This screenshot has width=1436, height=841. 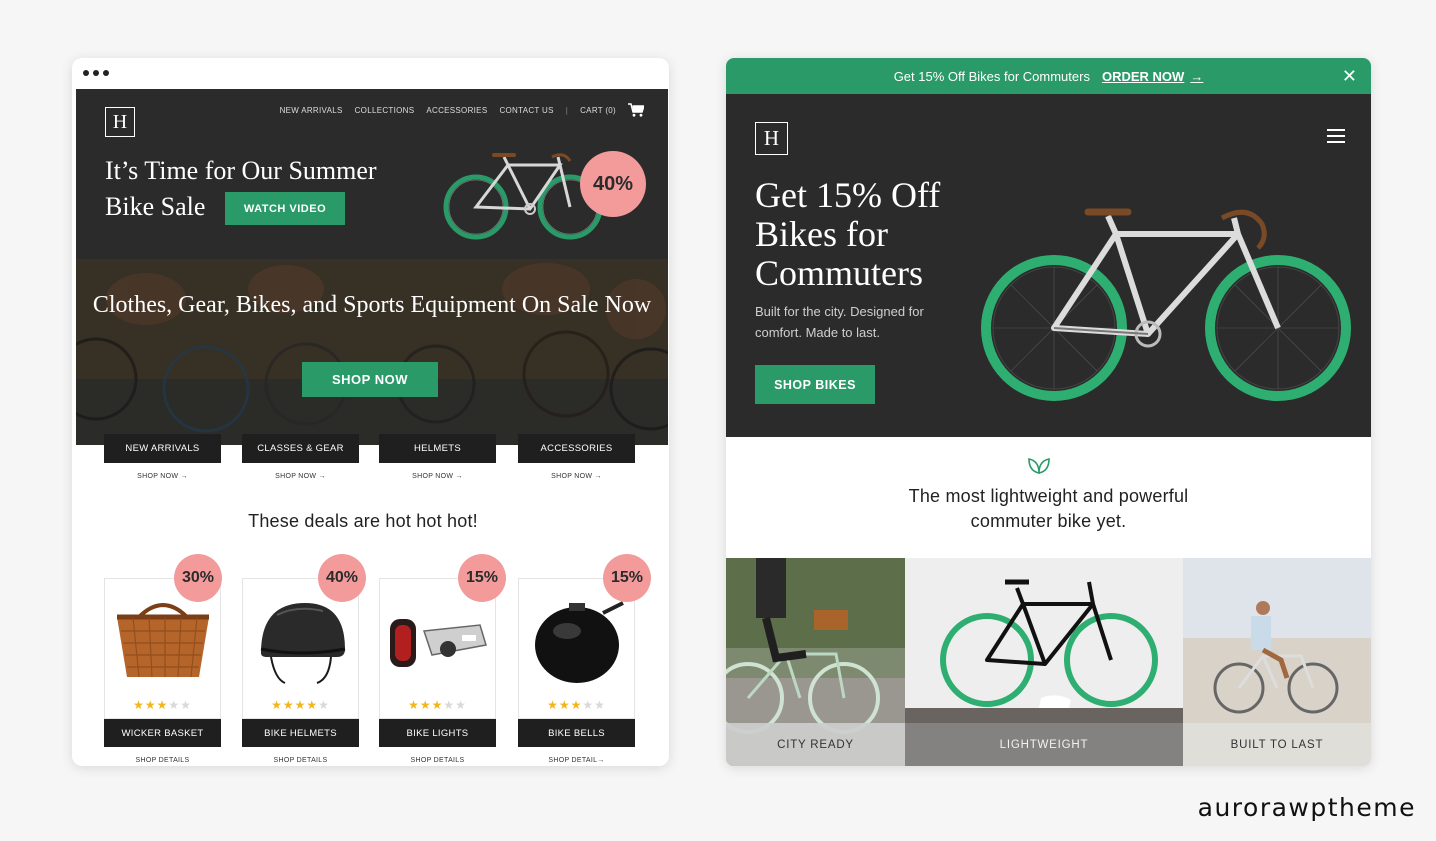 What do you see at coordinates (526, 110) in the screenshot?
I see `nav-contact-us: CONTACT US` at bounding box center [526, 110].